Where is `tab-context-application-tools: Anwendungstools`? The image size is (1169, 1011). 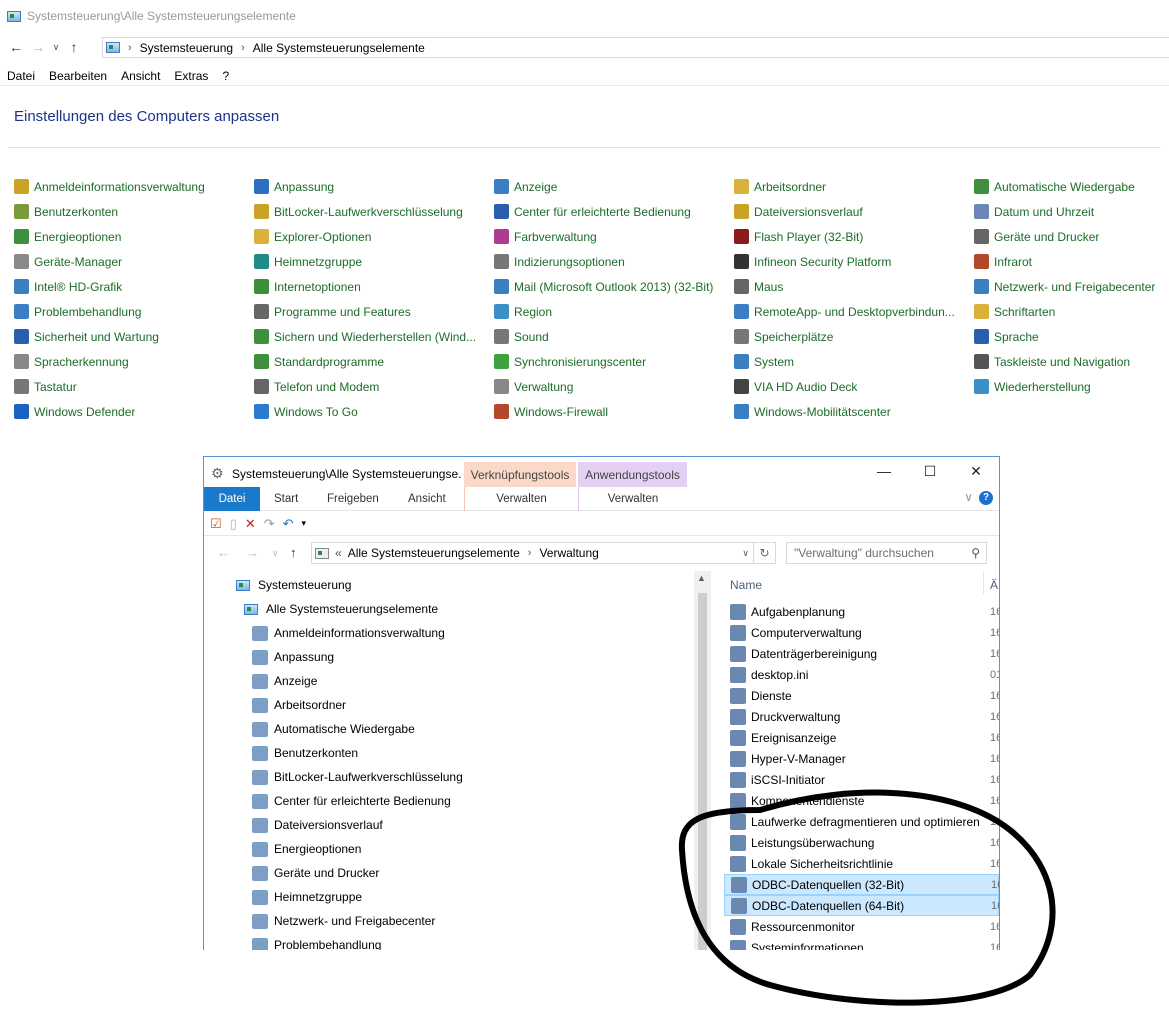
tab-context-application-tools: Anwendungstools is located at coordinates (632, 474).